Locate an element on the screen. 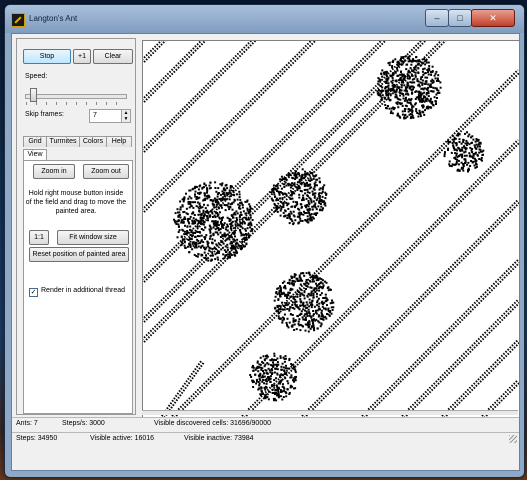  tab-turmites: Turmites is located at coordinates (63, 141).